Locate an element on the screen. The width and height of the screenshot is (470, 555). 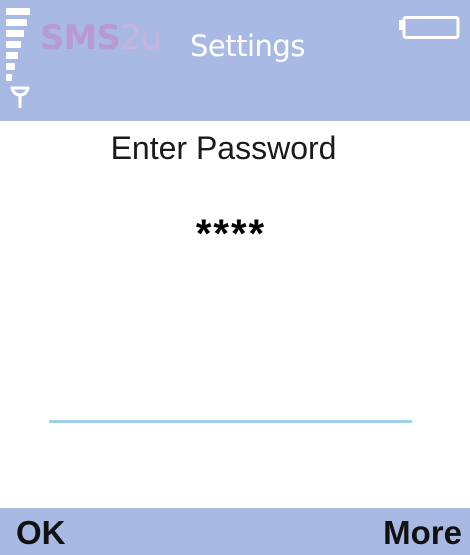
app-logo: SMS2u is located at coordinates (101, 46).